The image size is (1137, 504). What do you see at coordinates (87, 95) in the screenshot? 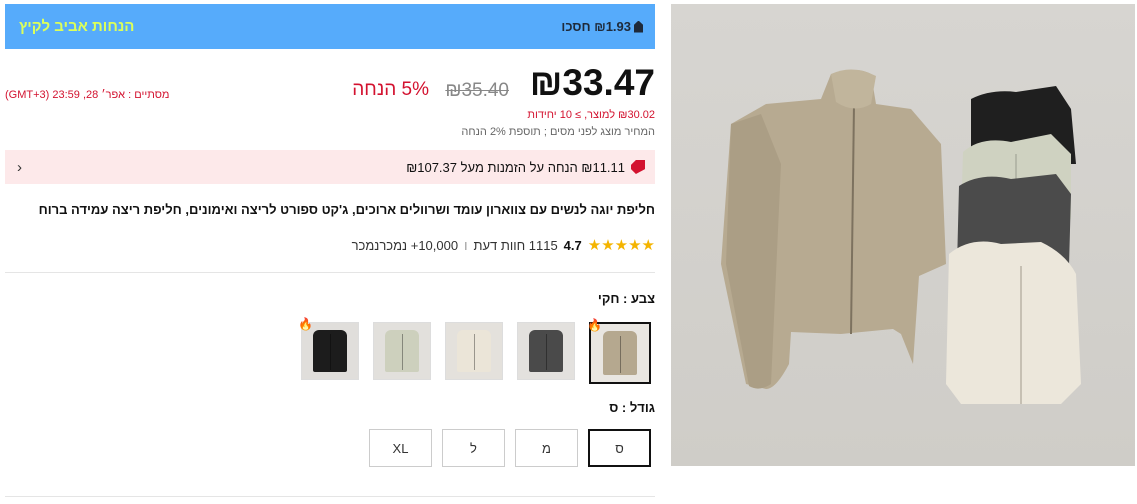
I see `sale-deadline: מסתיים : אפר׳ 28, 23:59 (GMT+3)` at bounding box center [87, 95].